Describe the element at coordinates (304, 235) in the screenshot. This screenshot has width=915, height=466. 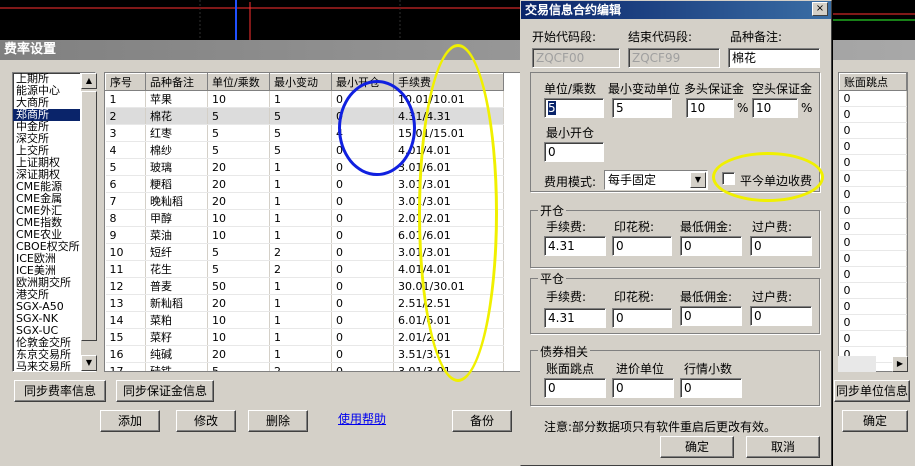
I see `table-row: 9 菜油 10 1 0 6.01/6.01` at that location.